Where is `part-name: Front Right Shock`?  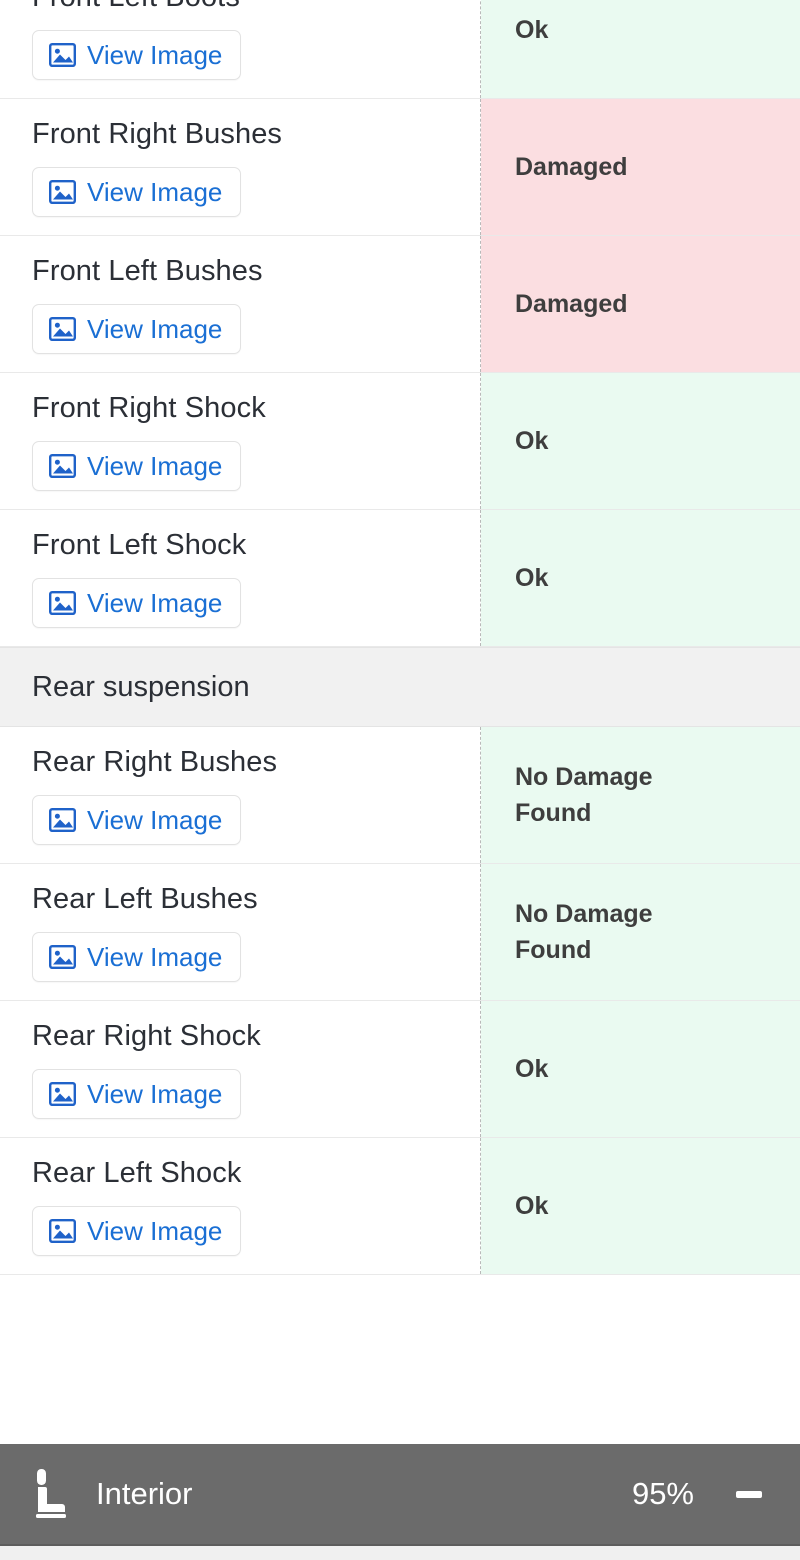 part-name: Front Right Shock is located at coordinates (149, 408).